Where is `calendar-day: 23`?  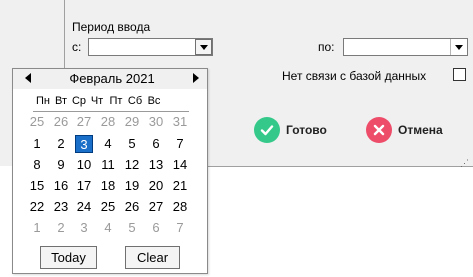
calendar-day: 23 is located at coordinates (61, 207).